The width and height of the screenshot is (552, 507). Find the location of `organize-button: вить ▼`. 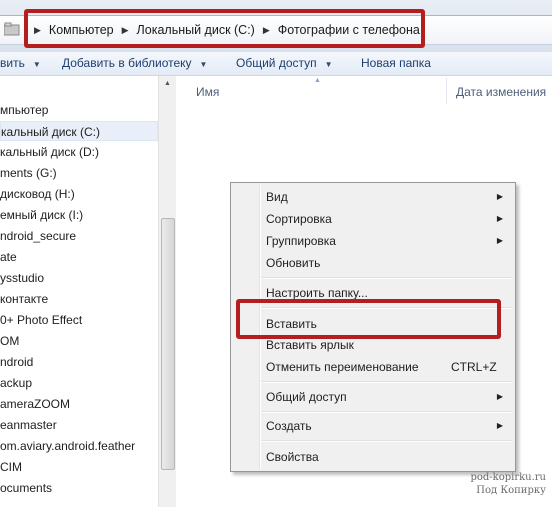

organize-button: вить ▼ is located at coordinates (20, 63).